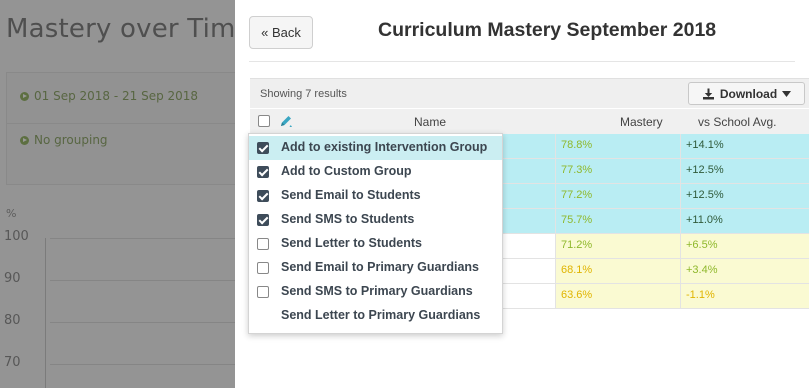 The height and width of the screenshot is (388, 809). I want to click on y-tick-label: 100, so click(16, 236).